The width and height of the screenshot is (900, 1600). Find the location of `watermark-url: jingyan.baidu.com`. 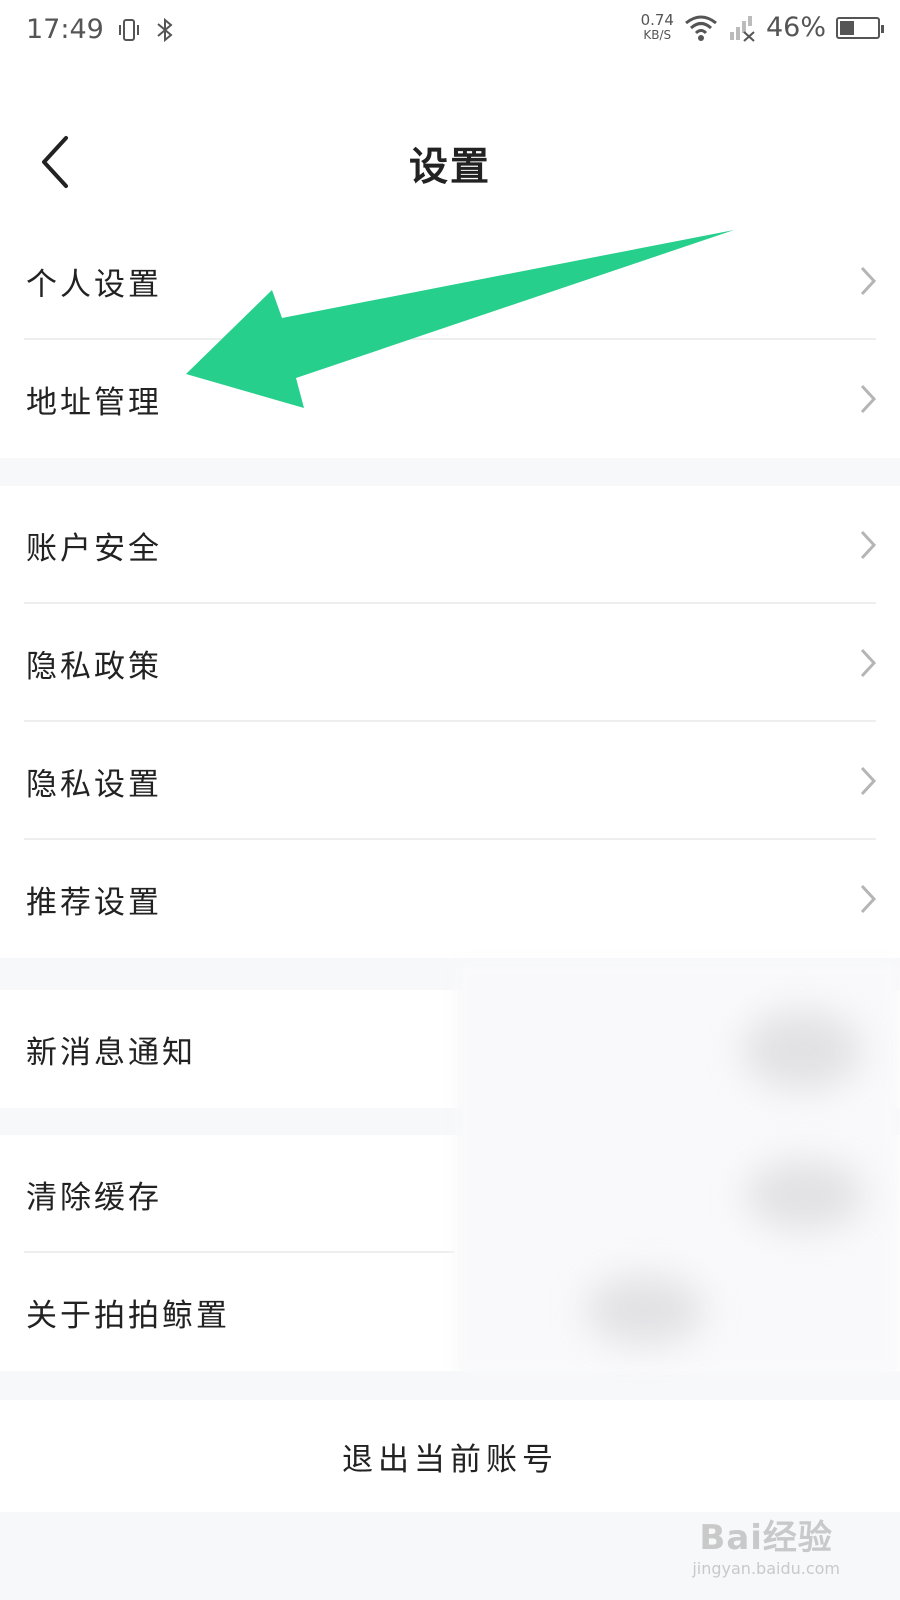

watermark-url: jingyan.baidu.com is located at coordinates (766, 1568).